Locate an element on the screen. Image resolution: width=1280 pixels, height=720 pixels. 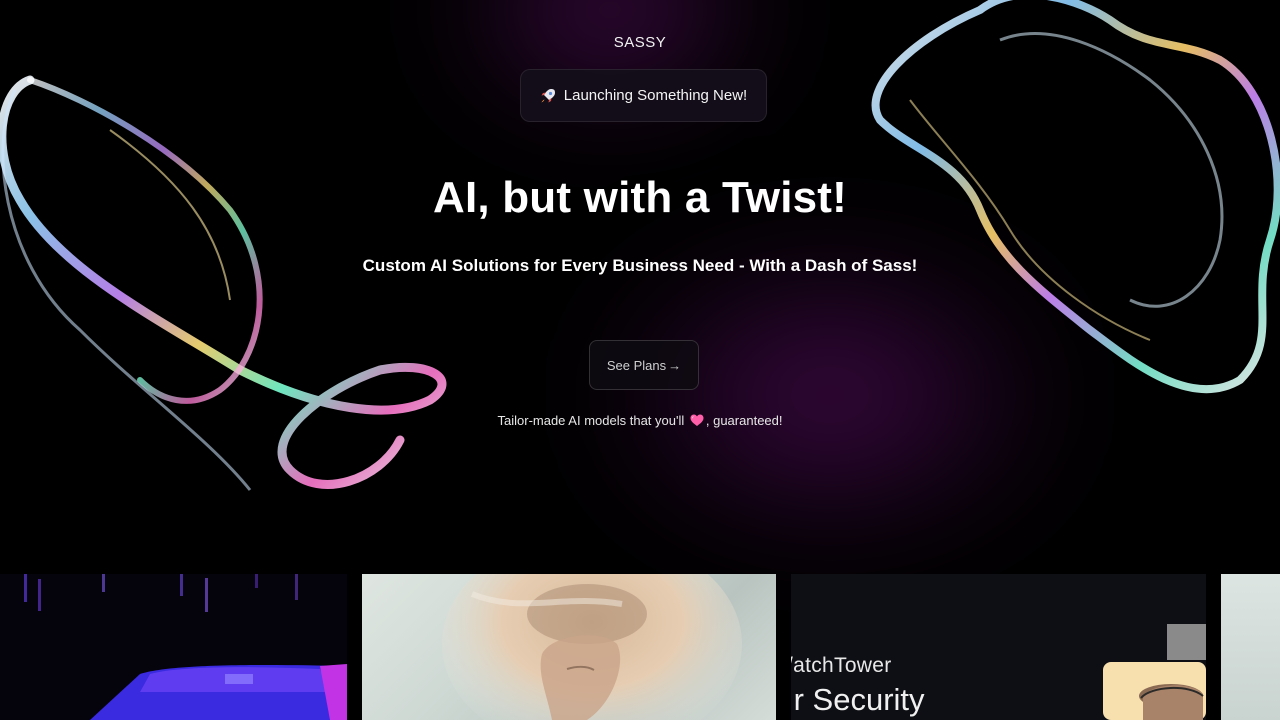
arrow-right-icon: → is located at coordinates (675, 365).